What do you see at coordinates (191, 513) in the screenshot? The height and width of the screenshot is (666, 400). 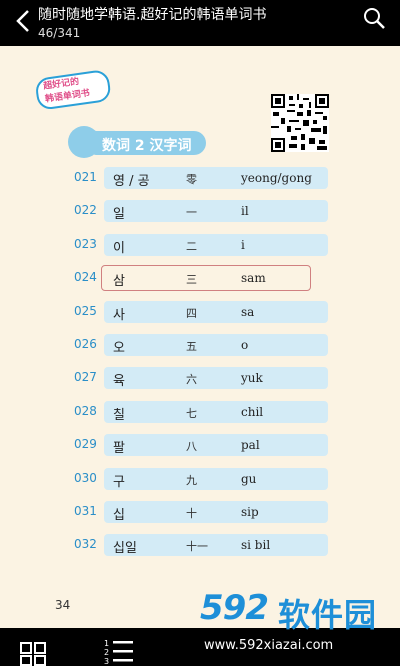 I see `hanja-character: 十` at bounding box center [191, 513].